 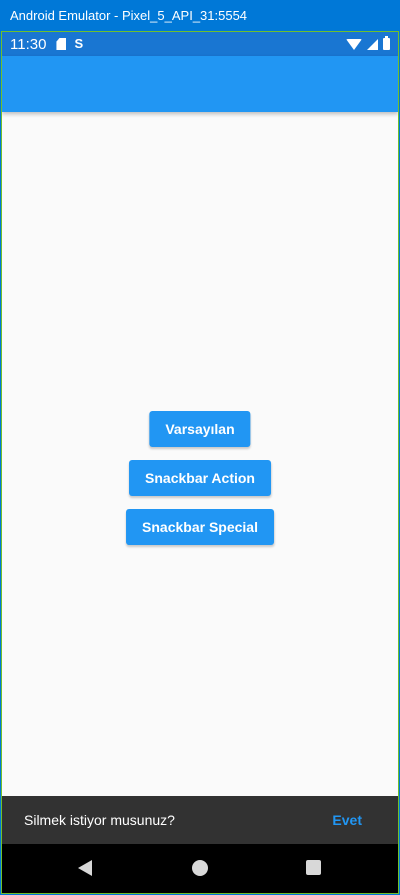 I want to click on recents-icon, so click(x=313, y=867).